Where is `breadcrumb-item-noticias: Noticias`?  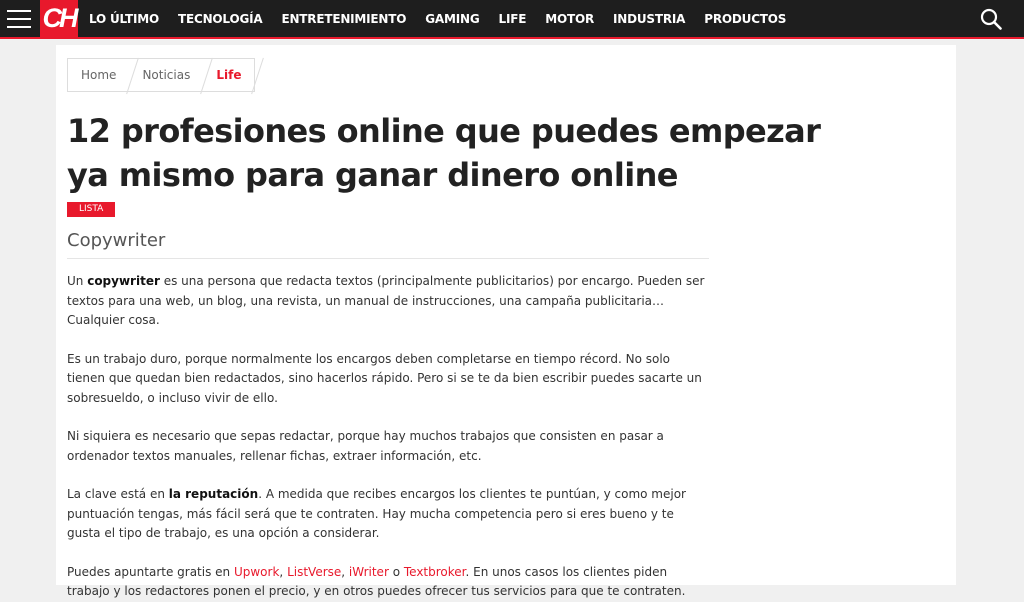
breadcrumb-item-noticias: Noticias is located at coordinates (166, 75).